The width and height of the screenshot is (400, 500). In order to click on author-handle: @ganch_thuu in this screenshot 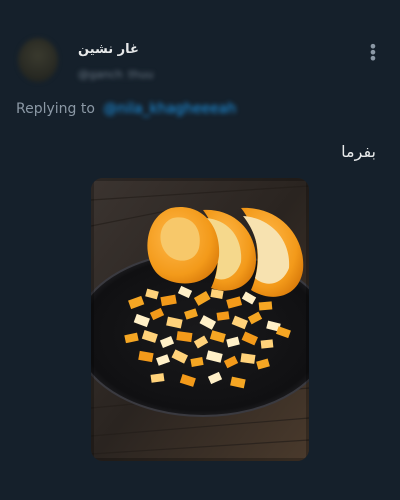, I will do `click(126, 74)`.